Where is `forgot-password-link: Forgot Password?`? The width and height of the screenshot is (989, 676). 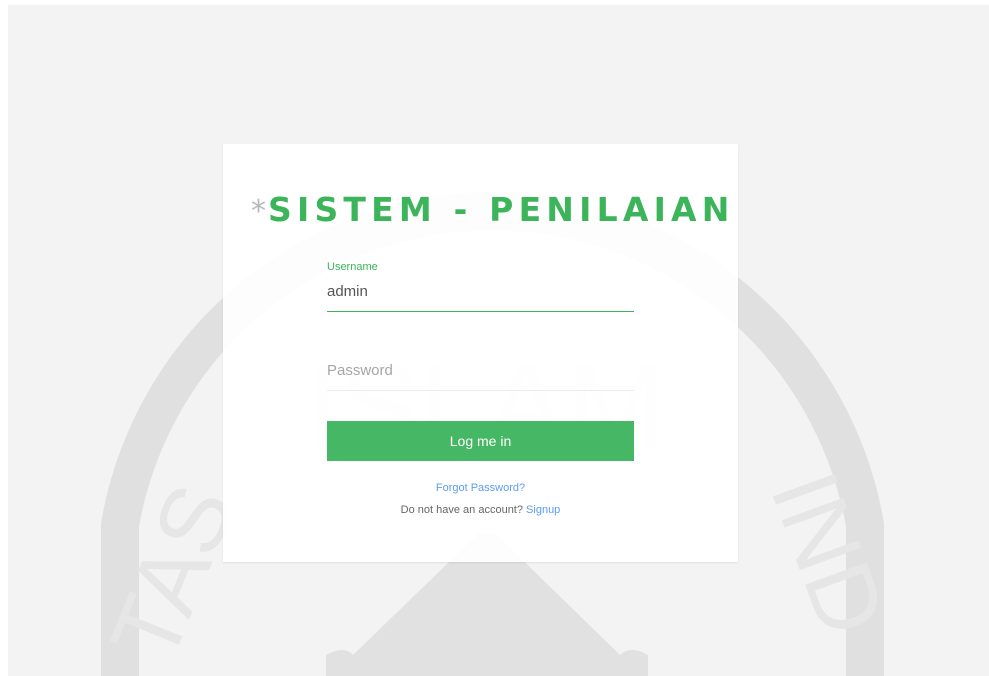
forgot-password-link: Forgot Password? is located at coordinates (480, 488).